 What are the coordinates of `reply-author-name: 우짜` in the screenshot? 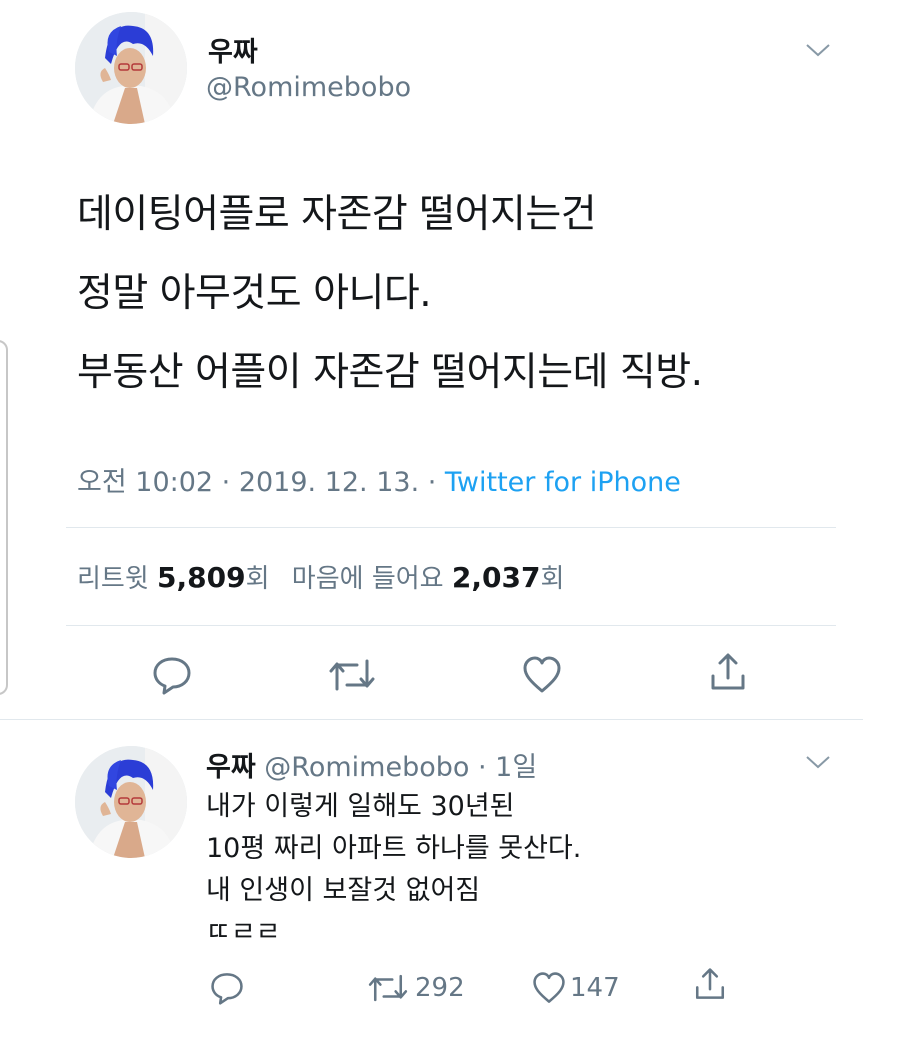 It's located at (231, 767).